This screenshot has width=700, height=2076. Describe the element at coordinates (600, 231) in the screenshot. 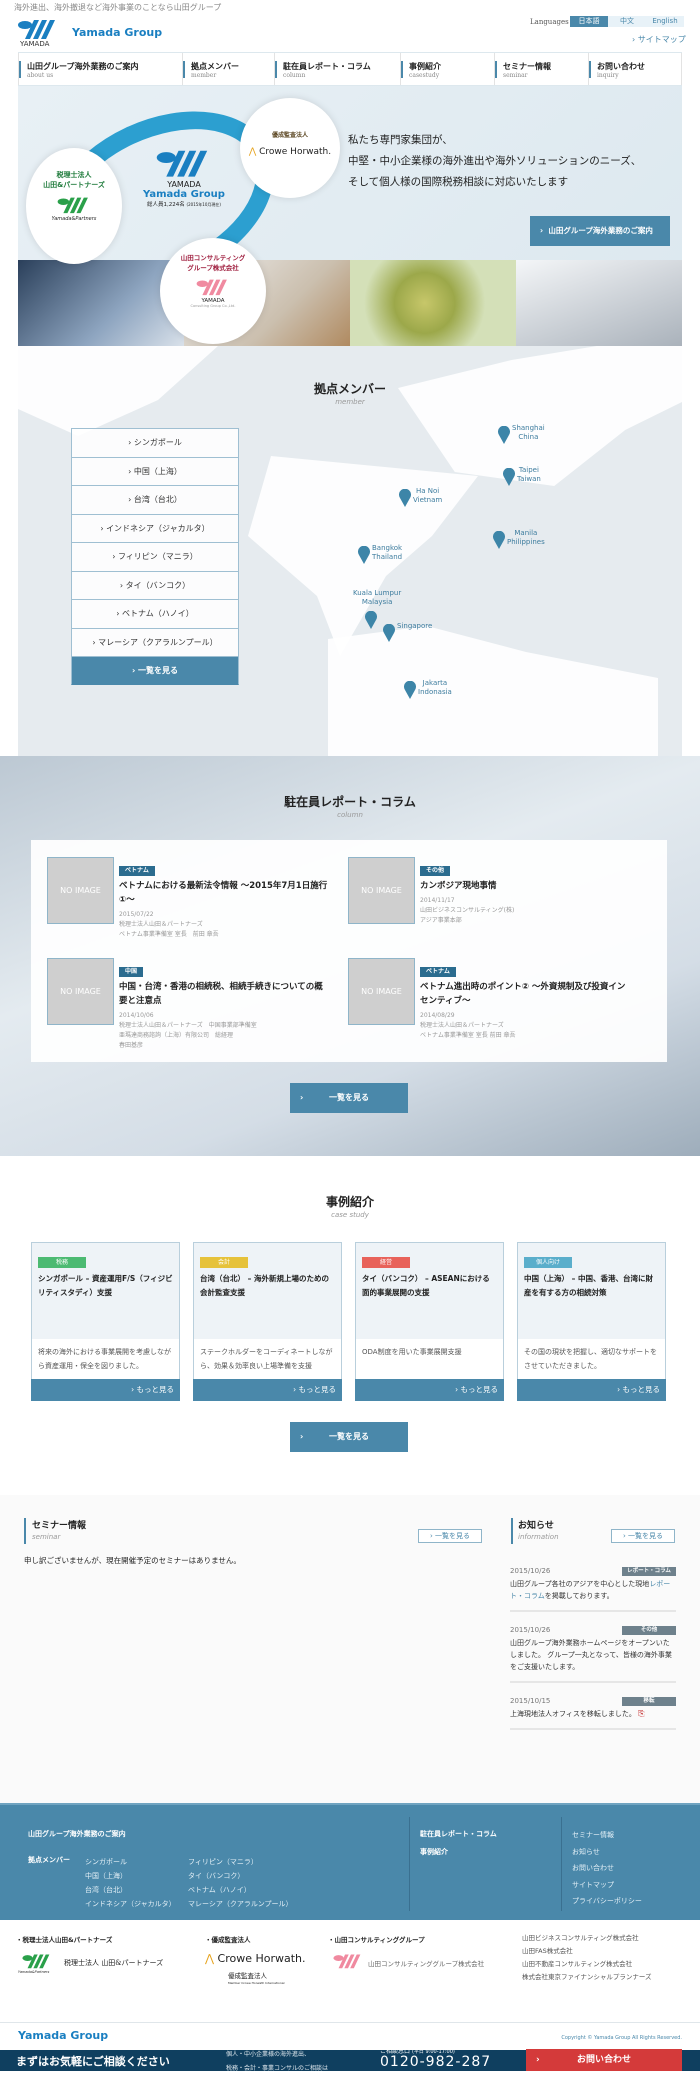

I see `about-button: › 山田グループ海外業務のご案内` at that location.